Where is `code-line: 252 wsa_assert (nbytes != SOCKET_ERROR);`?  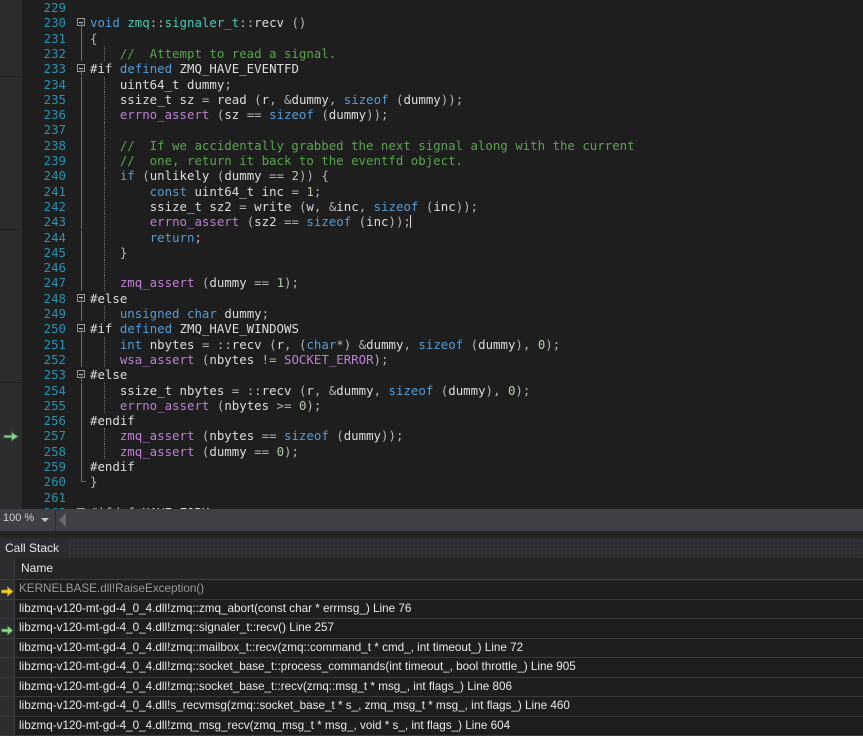
code-line: 252 wsa_assert (nbytes != SOCKET_ERROR); is located at coordinates (431, 359).